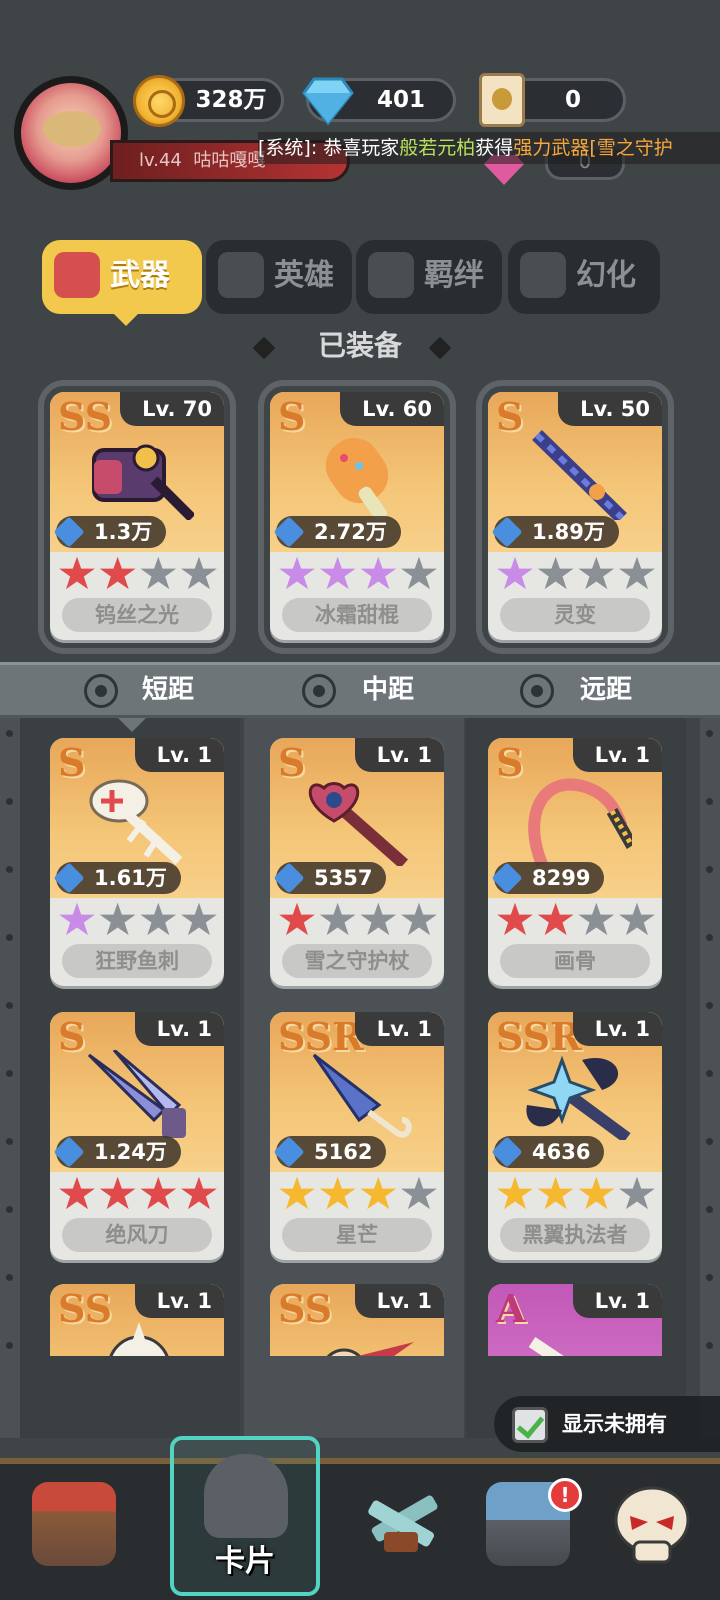  Describe the element at coordinates (530, 1425) in the screenshot. I see `checkbox-checked-icon` at that location.